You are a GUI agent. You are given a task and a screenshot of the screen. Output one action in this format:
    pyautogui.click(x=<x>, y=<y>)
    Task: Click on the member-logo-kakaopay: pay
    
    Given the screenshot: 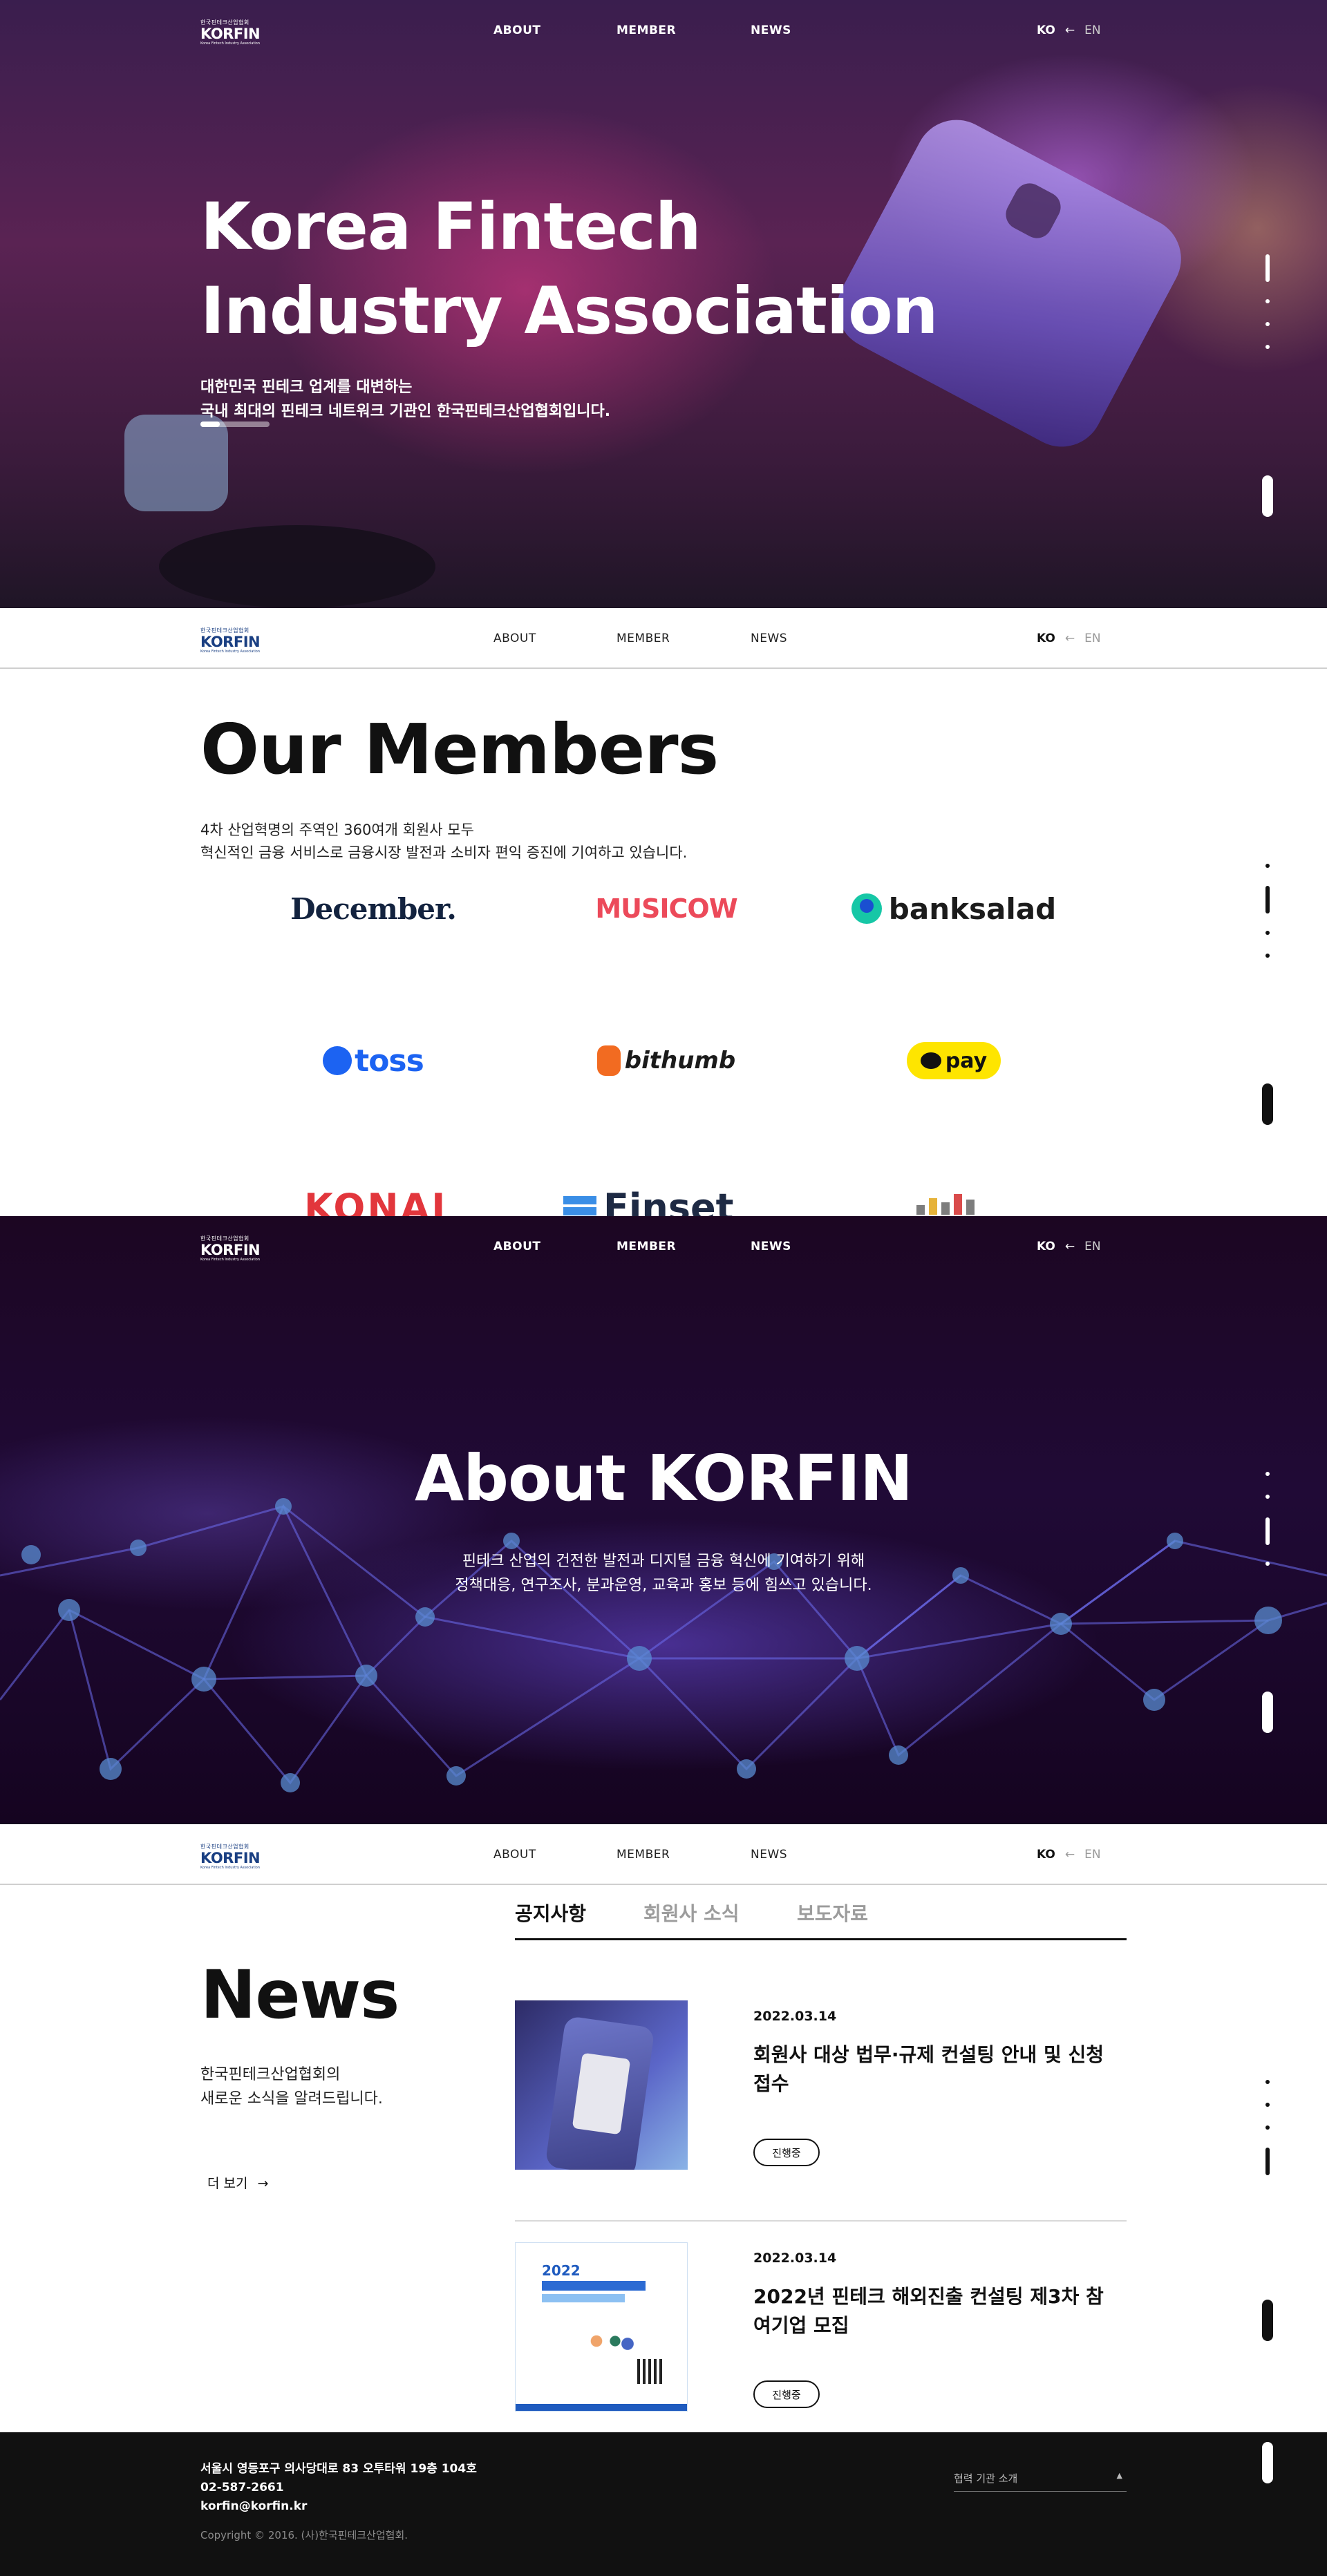 What is the action you would take?
    pyautogui.click(x=953, y=1060)
    